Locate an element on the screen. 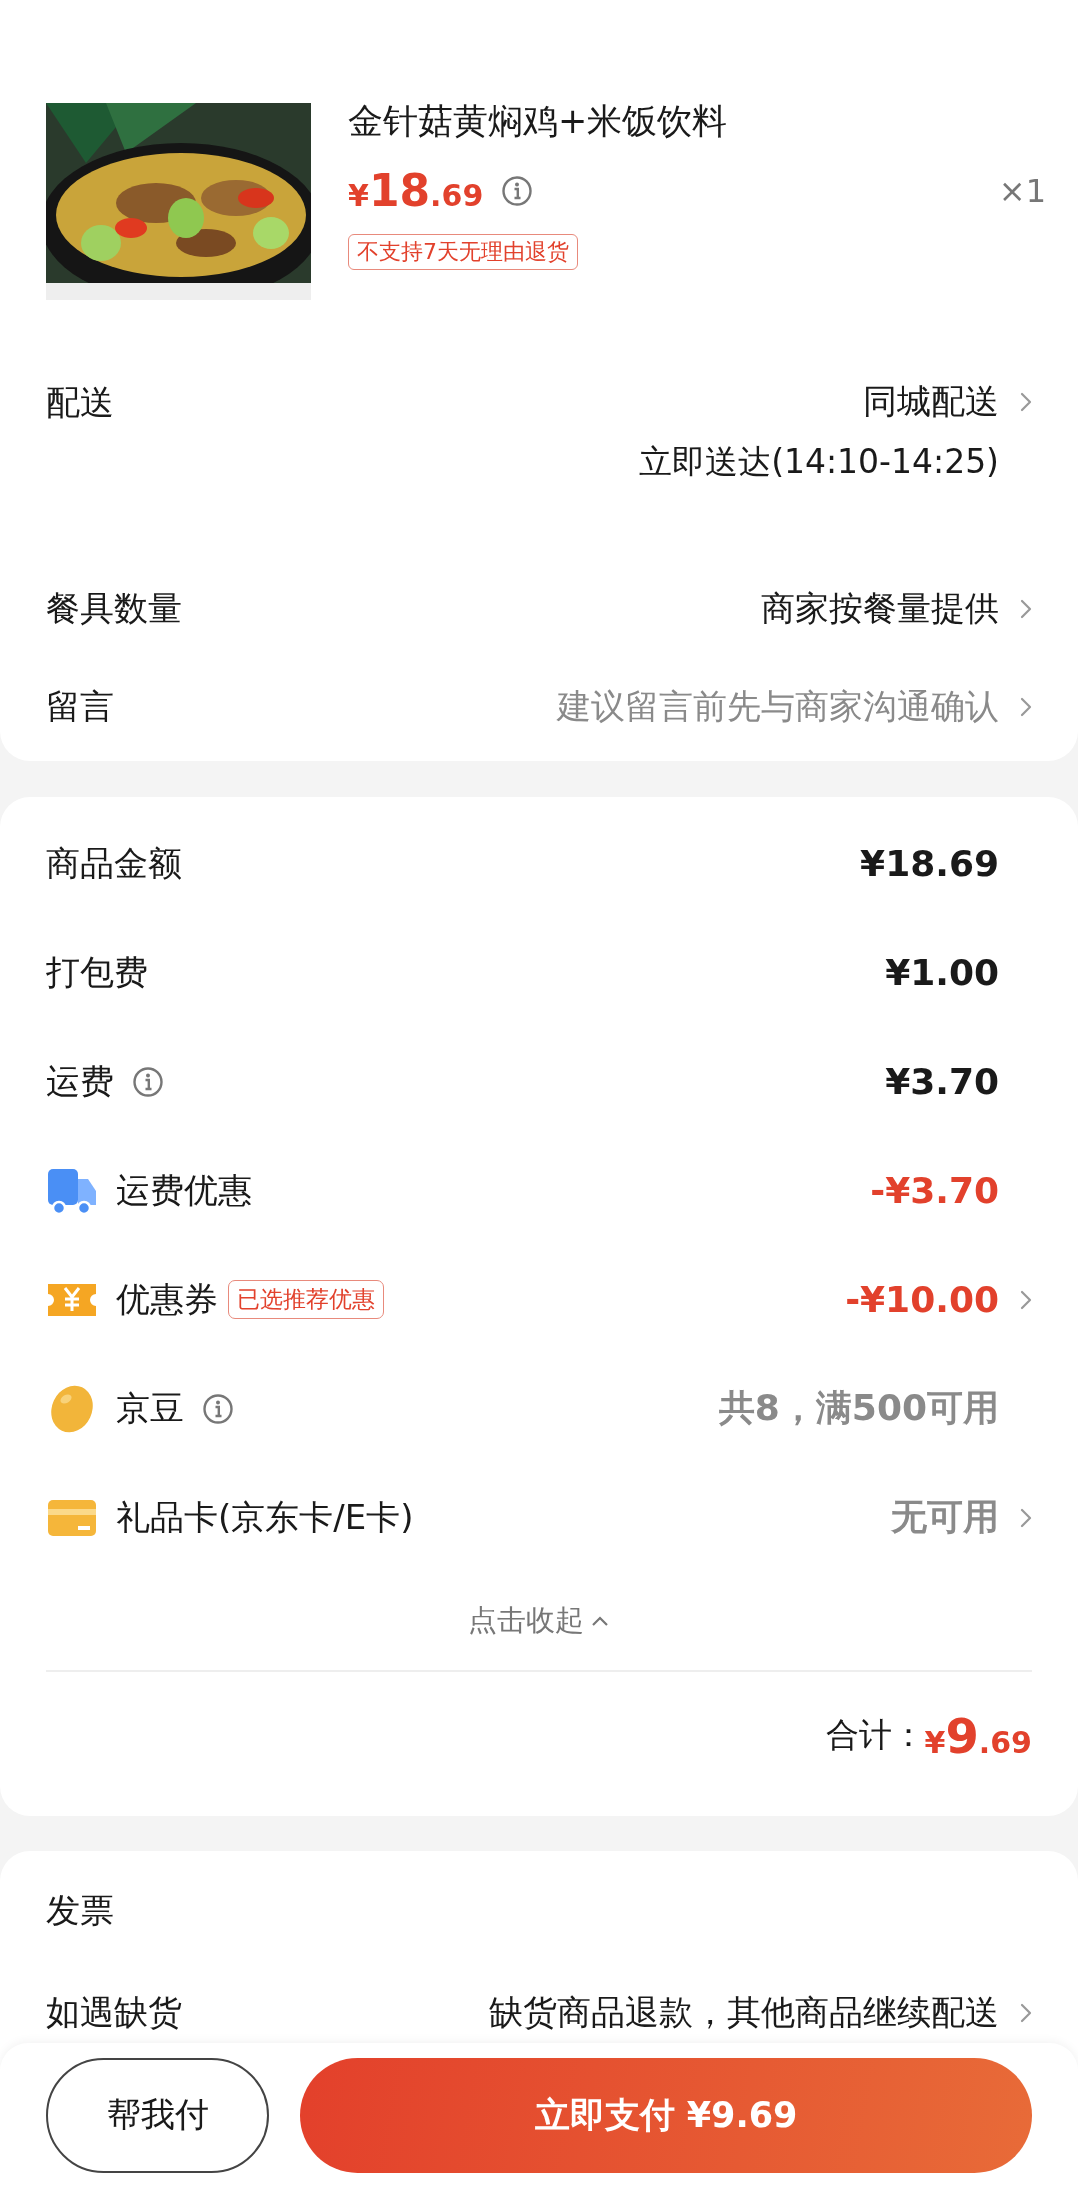 The width and height of the screenshot is (1078, 2187). row-label: 留言 is located at coordinates (80, 706).